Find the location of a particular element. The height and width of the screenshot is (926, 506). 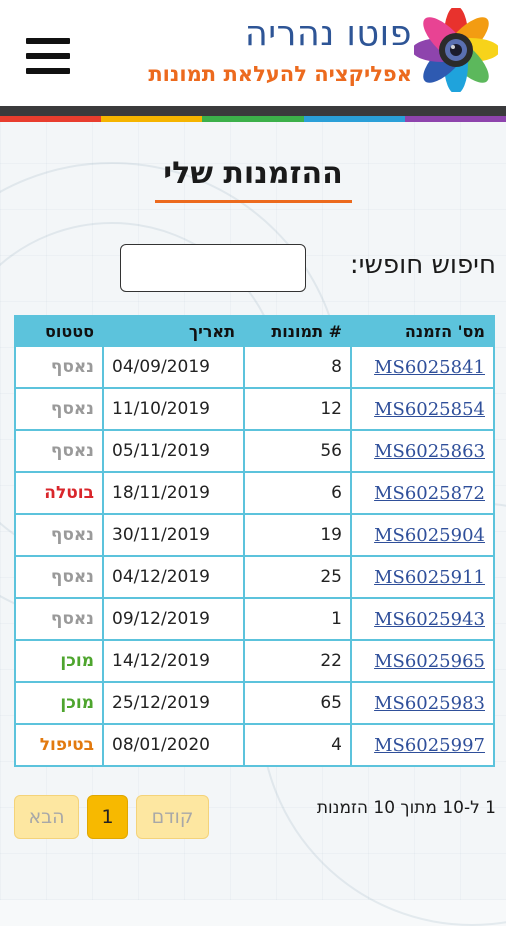

header-color-stripe is located at coordinates (253, 119).